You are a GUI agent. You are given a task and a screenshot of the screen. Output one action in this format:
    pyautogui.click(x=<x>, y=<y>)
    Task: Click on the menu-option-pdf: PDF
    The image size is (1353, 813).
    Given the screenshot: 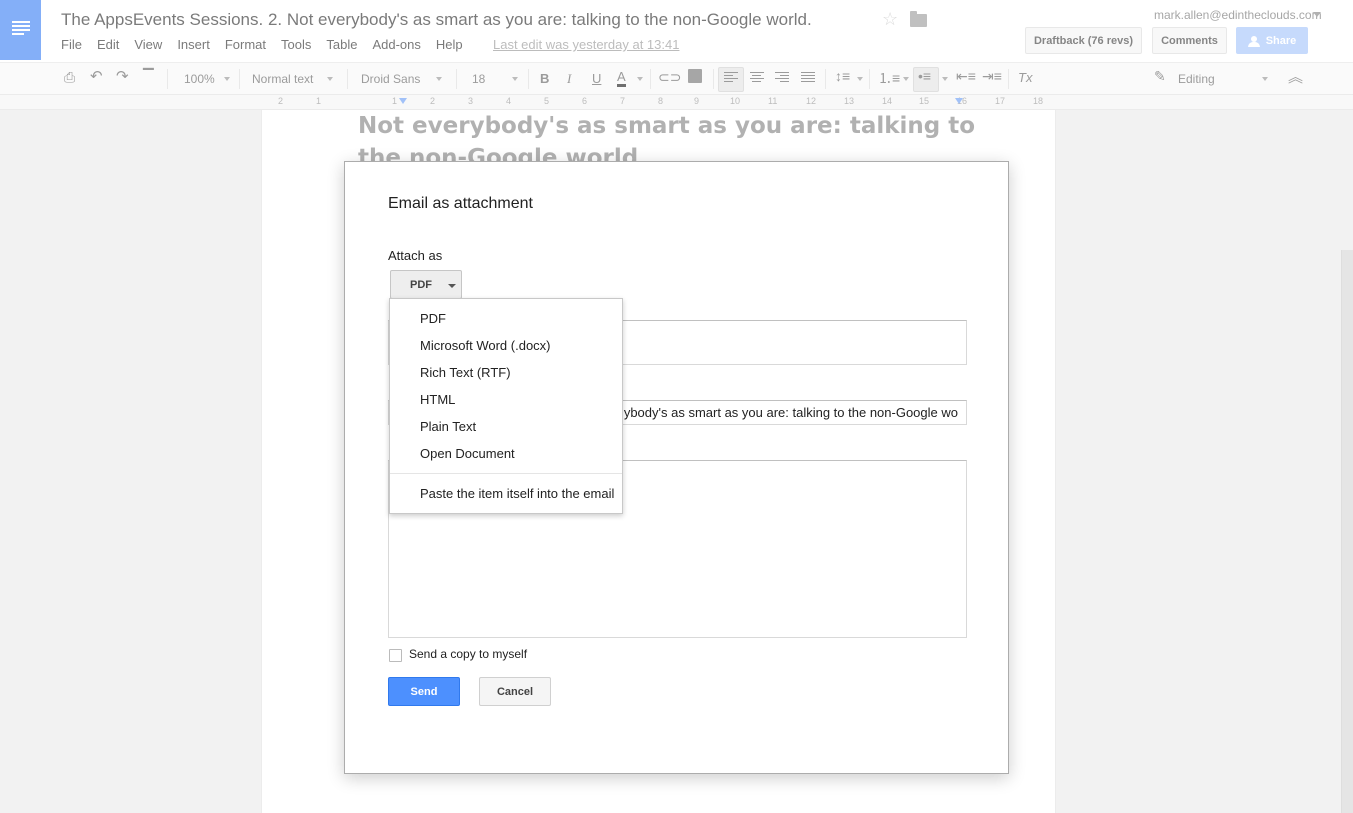 What is the action you would take?
    pyautogui.click(x=506, y=318)
    